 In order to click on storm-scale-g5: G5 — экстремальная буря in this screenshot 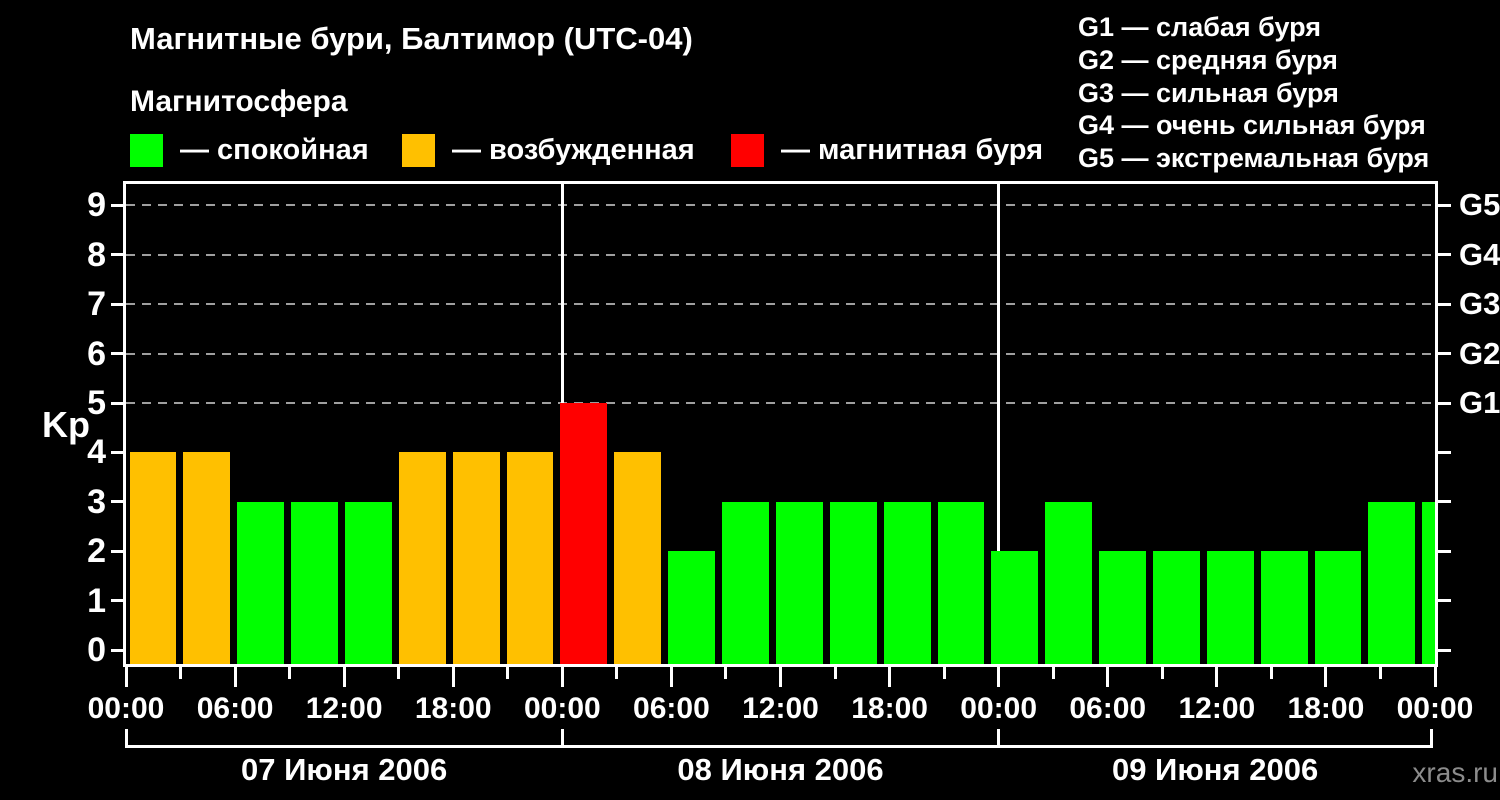, I will do `click(1254, 158)`.